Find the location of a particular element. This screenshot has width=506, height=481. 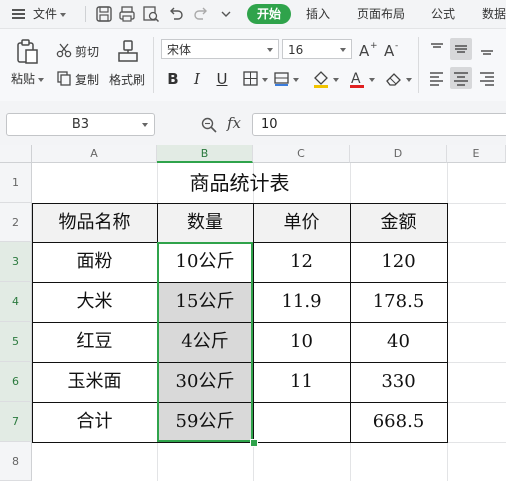

table-cell: 红豆 is located at coordinates (94, 342).